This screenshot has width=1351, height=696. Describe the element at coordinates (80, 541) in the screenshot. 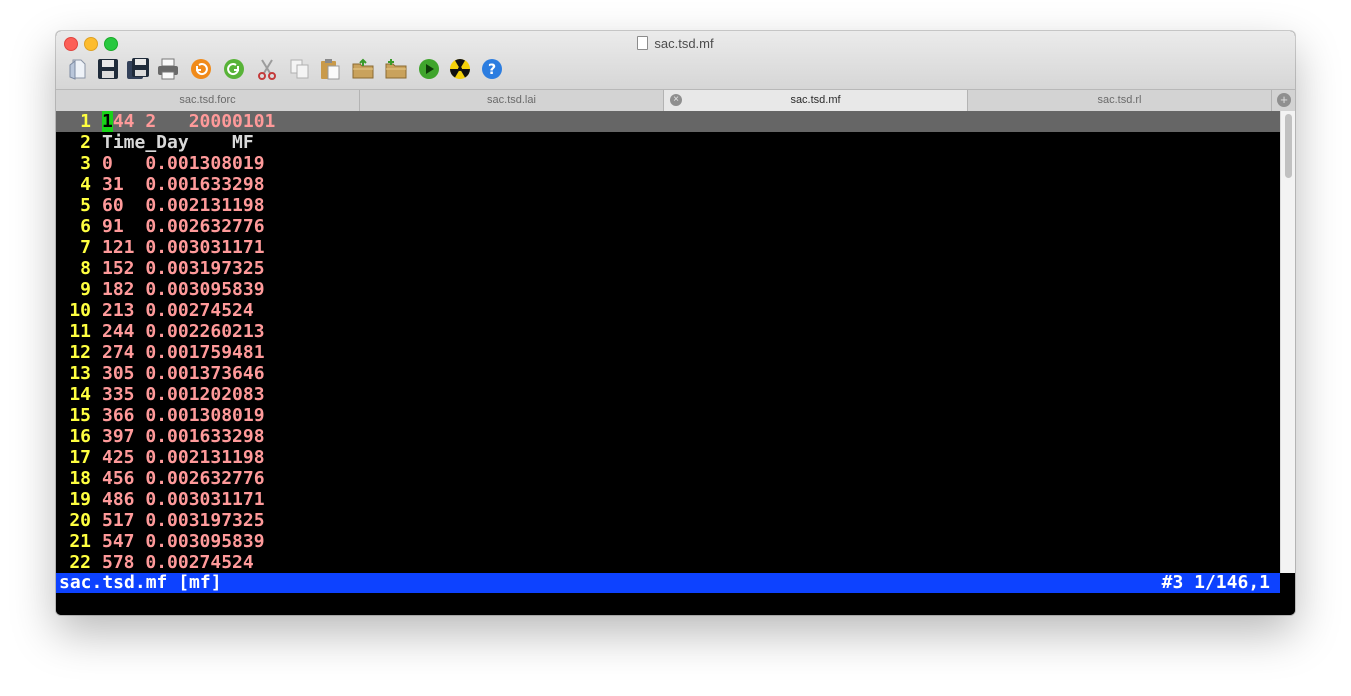

I see `line-number: 21` at that location.